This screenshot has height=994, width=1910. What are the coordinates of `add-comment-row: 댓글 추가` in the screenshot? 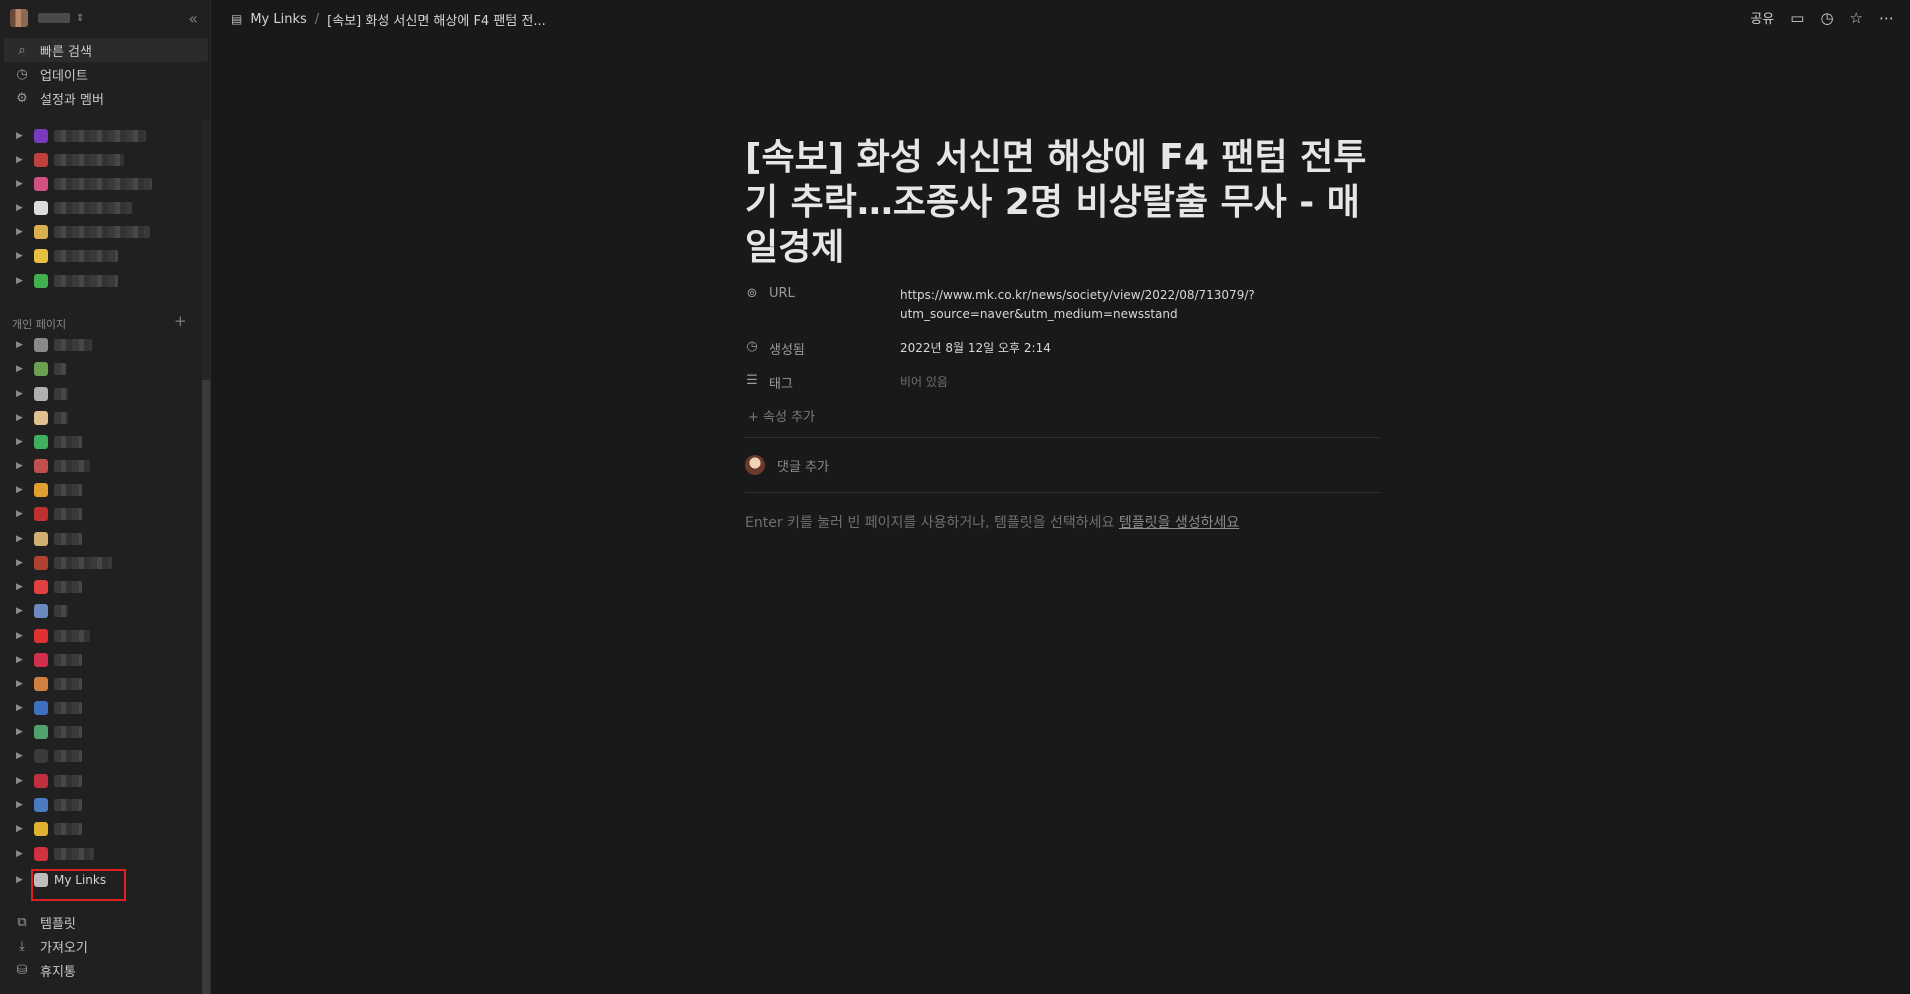 It's located at (787, 465).